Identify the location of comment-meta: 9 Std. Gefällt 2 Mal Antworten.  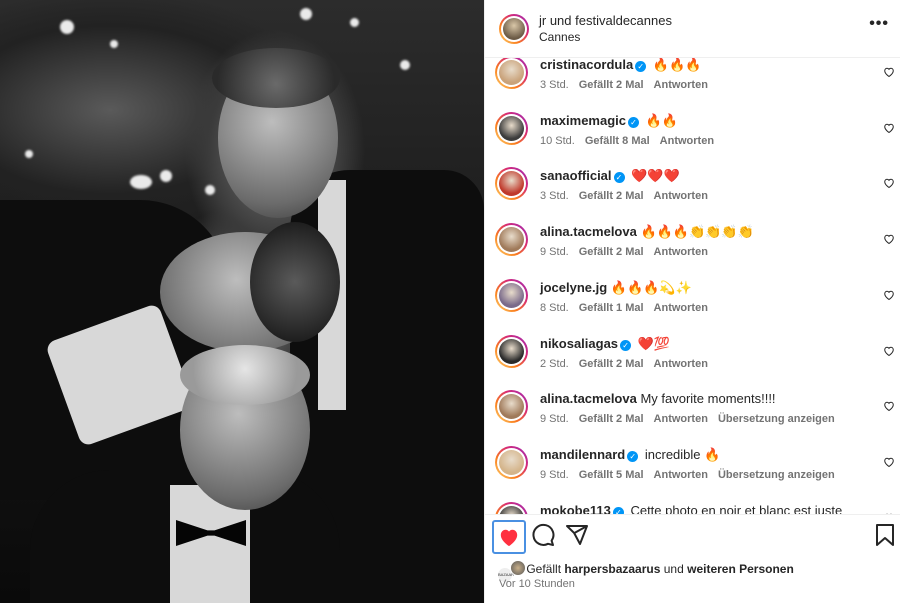
(629, 252).